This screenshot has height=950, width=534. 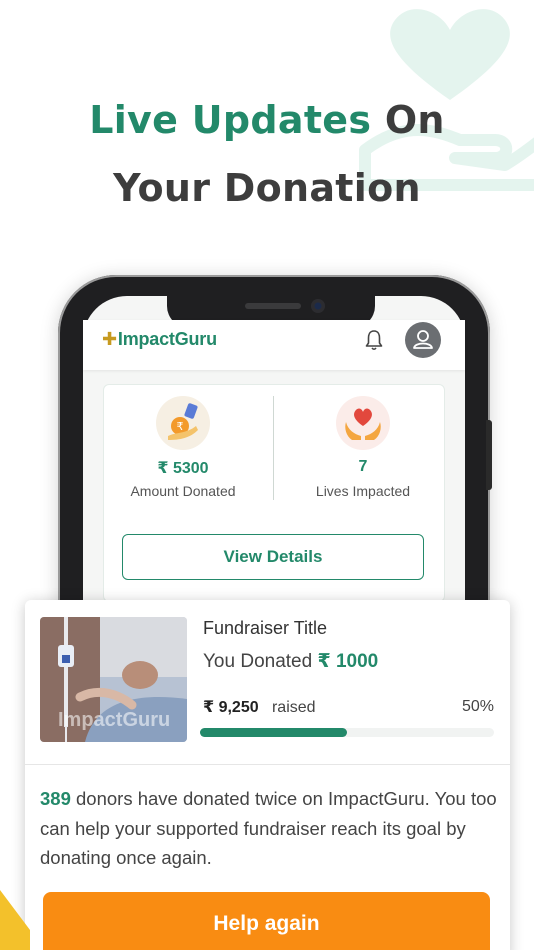 What do you see at coordinates (167, 339) in the screenshot?
I see `logo-text: ImpactGuru` at bounding box center [167, 339].